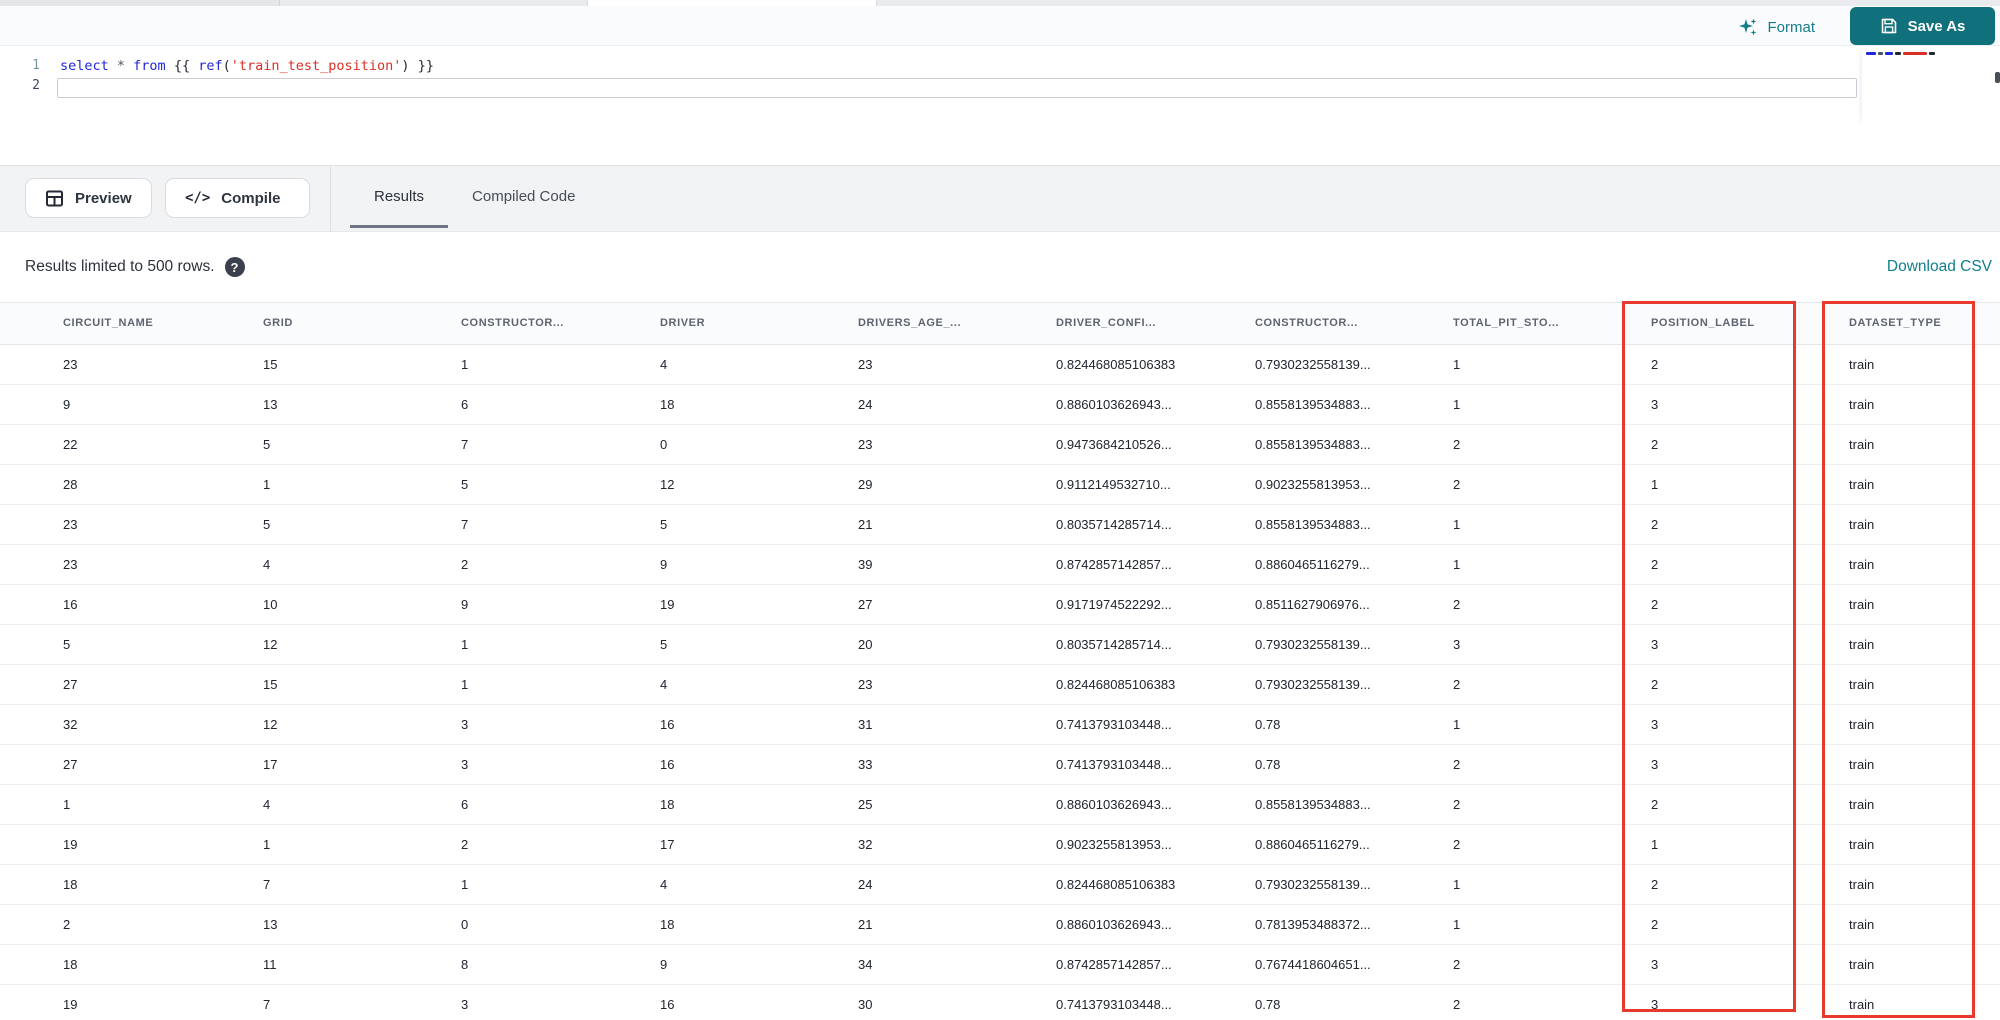 The image size is (2000, 1020). I want to click on line-number: 1, so click(36, 65).